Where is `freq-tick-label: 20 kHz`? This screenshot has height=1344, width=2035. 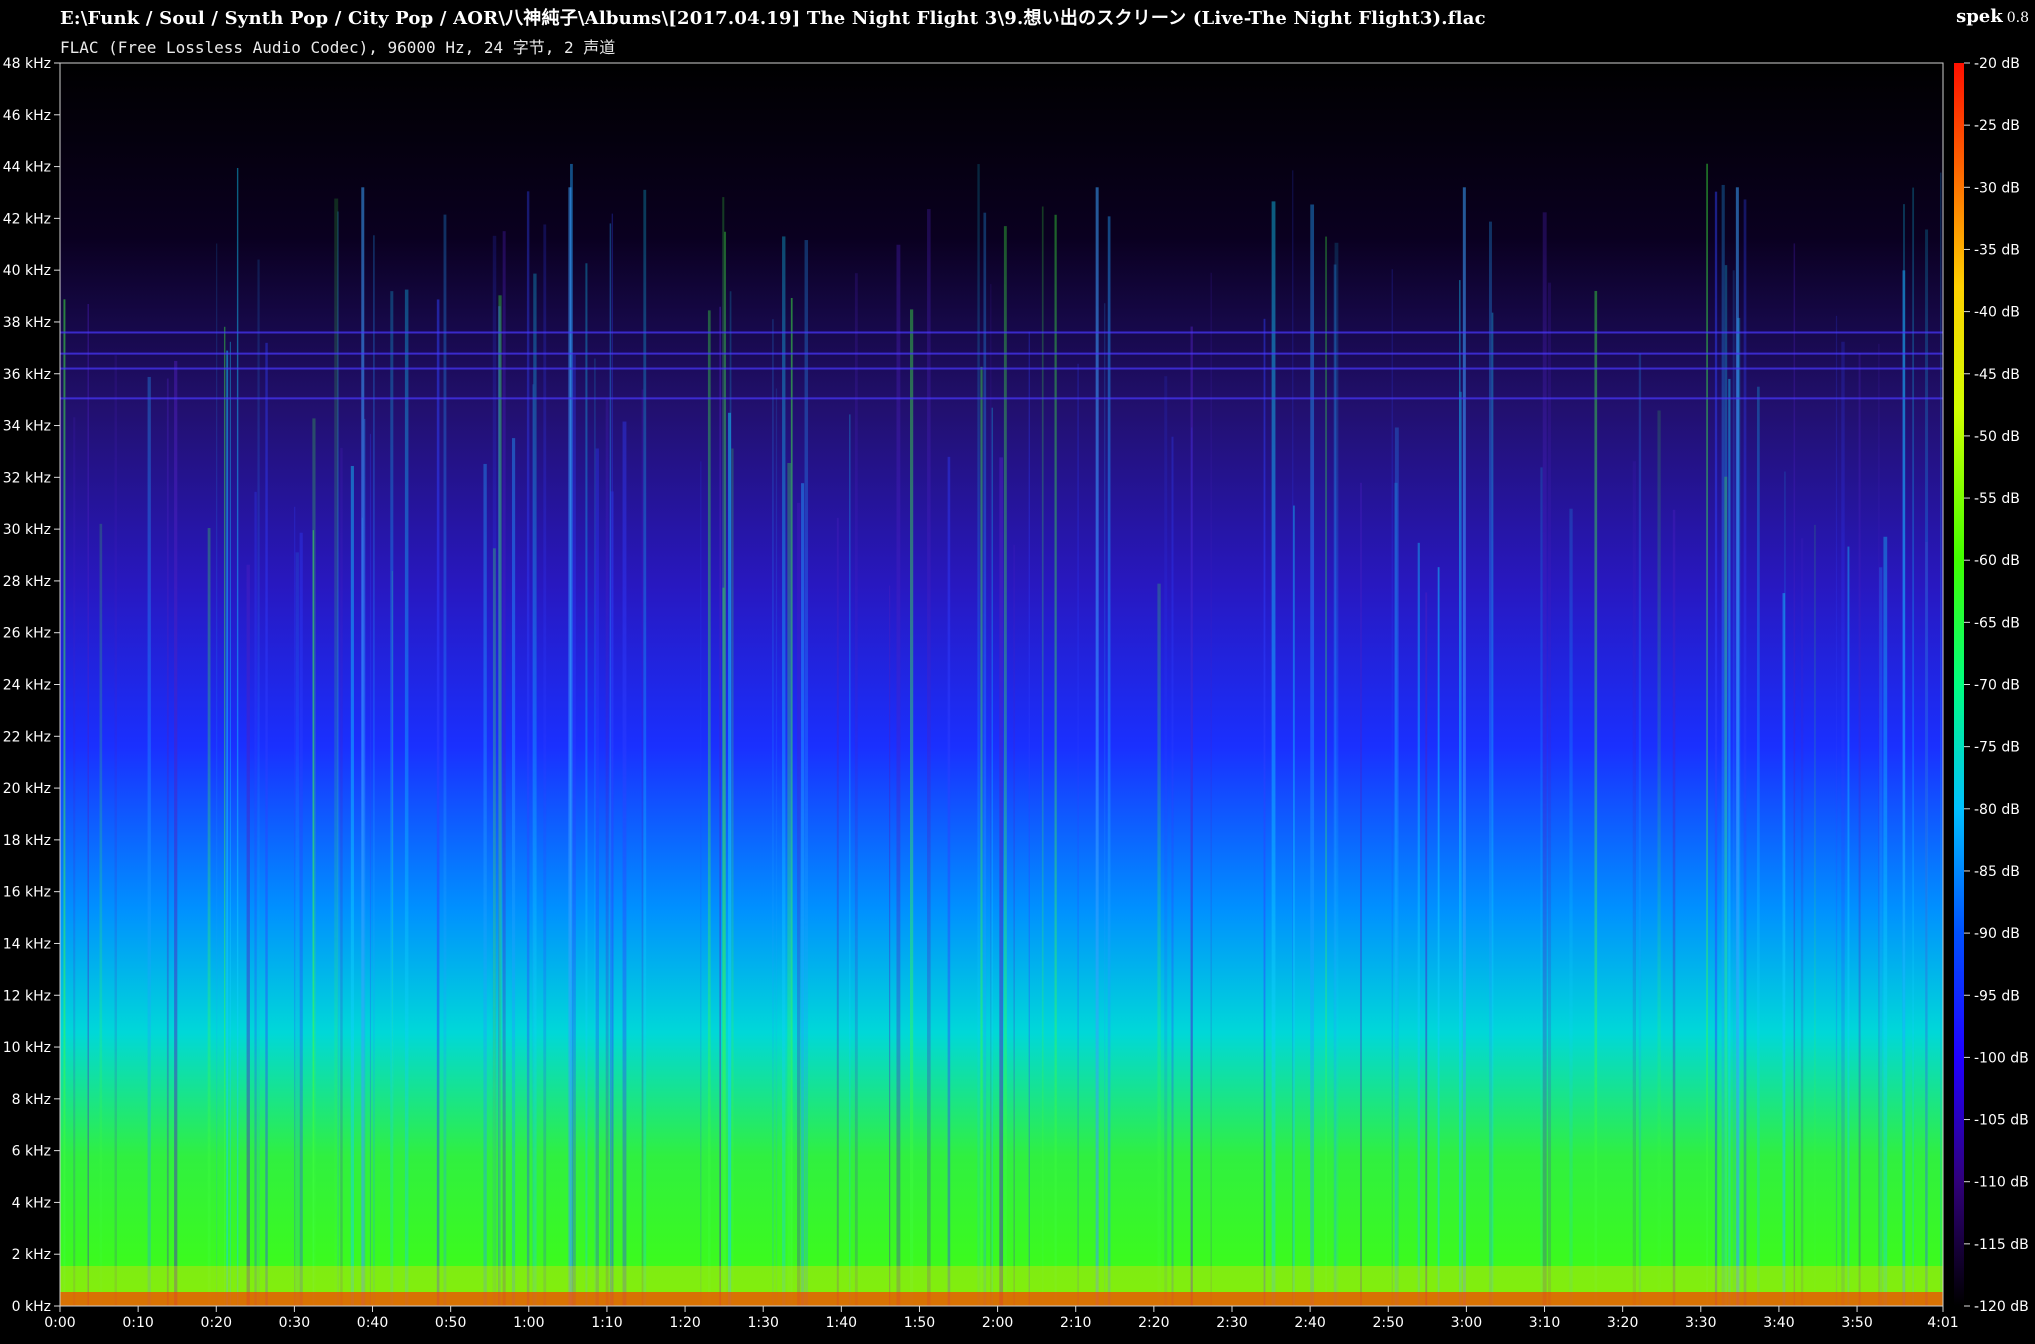 freq-tick-label: 20 kHz is located at coordinates (27, 789).